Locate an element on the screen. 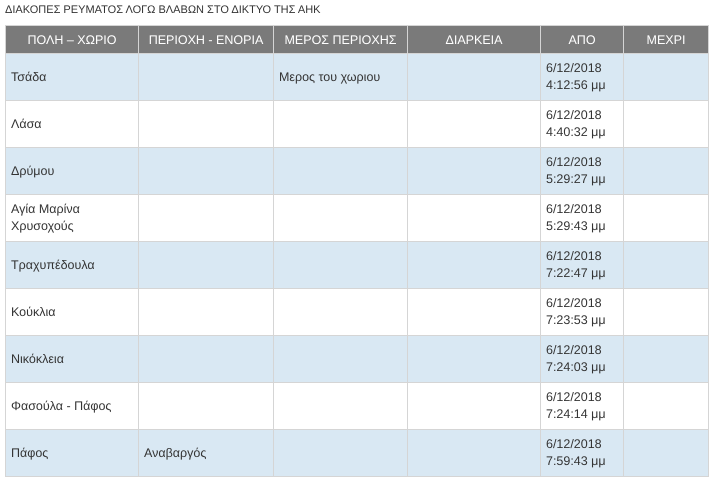 This screenshot has width=720, height=483. table-cell: Αναβαργός is located at coordinates (175, 453).